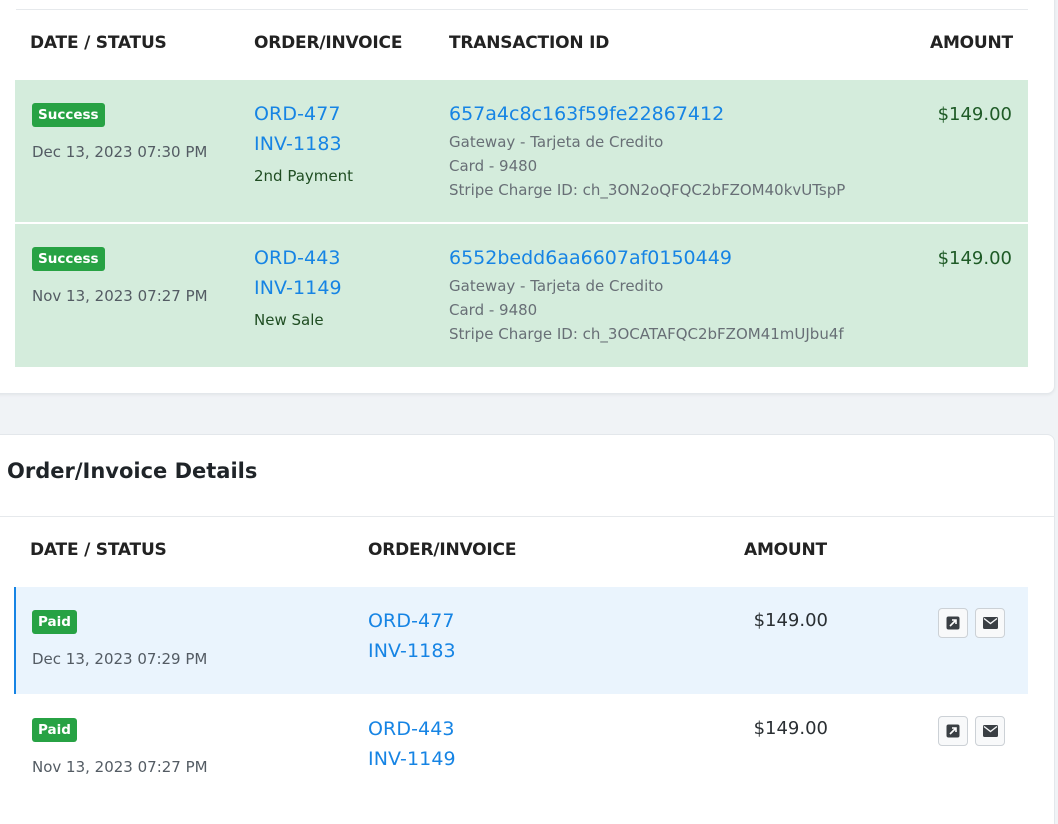  I want to click on top-divider, so click(522, 9).